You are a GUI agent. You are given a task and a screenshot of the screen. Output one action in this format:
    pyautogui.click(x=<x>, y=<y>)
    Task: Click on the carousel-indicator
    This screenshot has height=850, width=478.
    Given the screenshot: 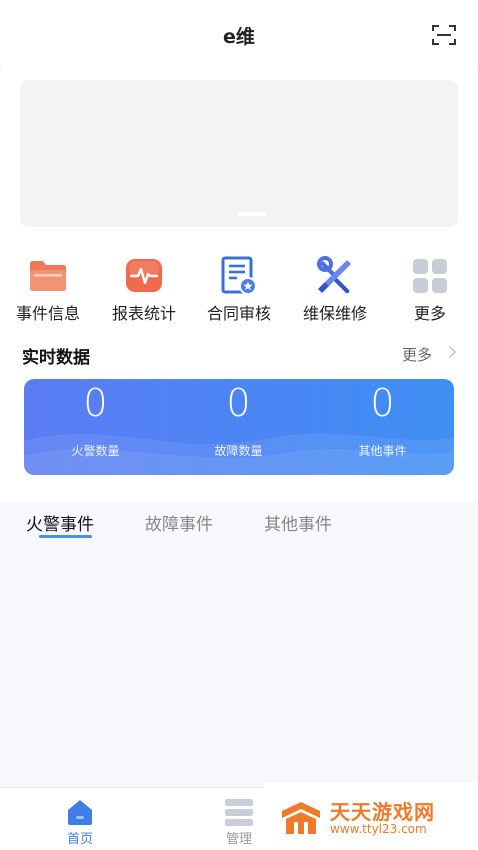 What is the action you would take?
    pyautogui.click(x=252, y=214)
    